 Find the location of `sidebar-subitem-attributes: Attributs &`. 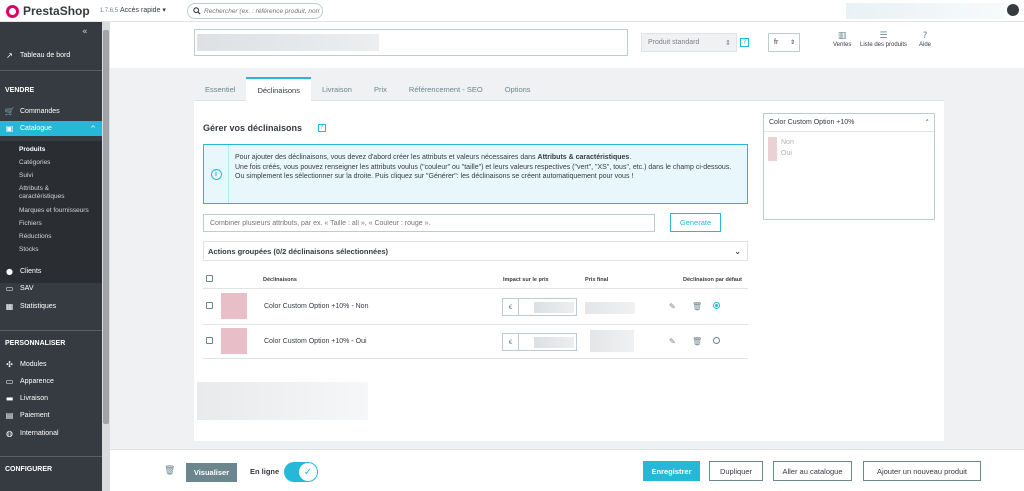

sidebar-subitem-attributes: Attributs & is located at coordinates (34, 188).